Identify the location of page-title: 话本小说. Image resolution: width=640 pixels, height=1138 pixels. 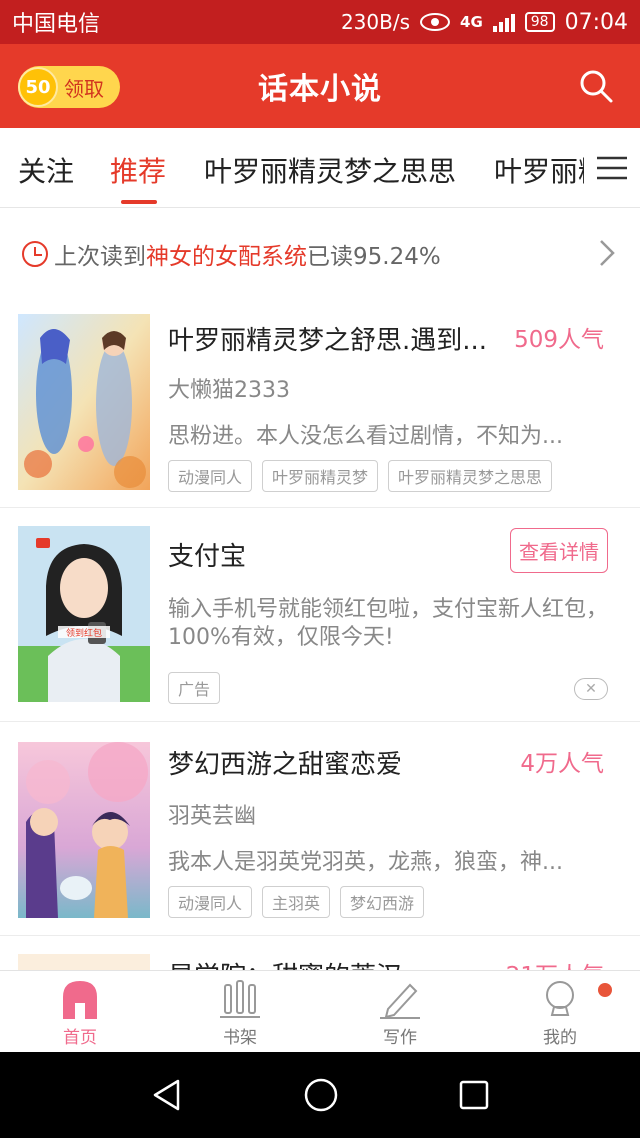
(320, 89).